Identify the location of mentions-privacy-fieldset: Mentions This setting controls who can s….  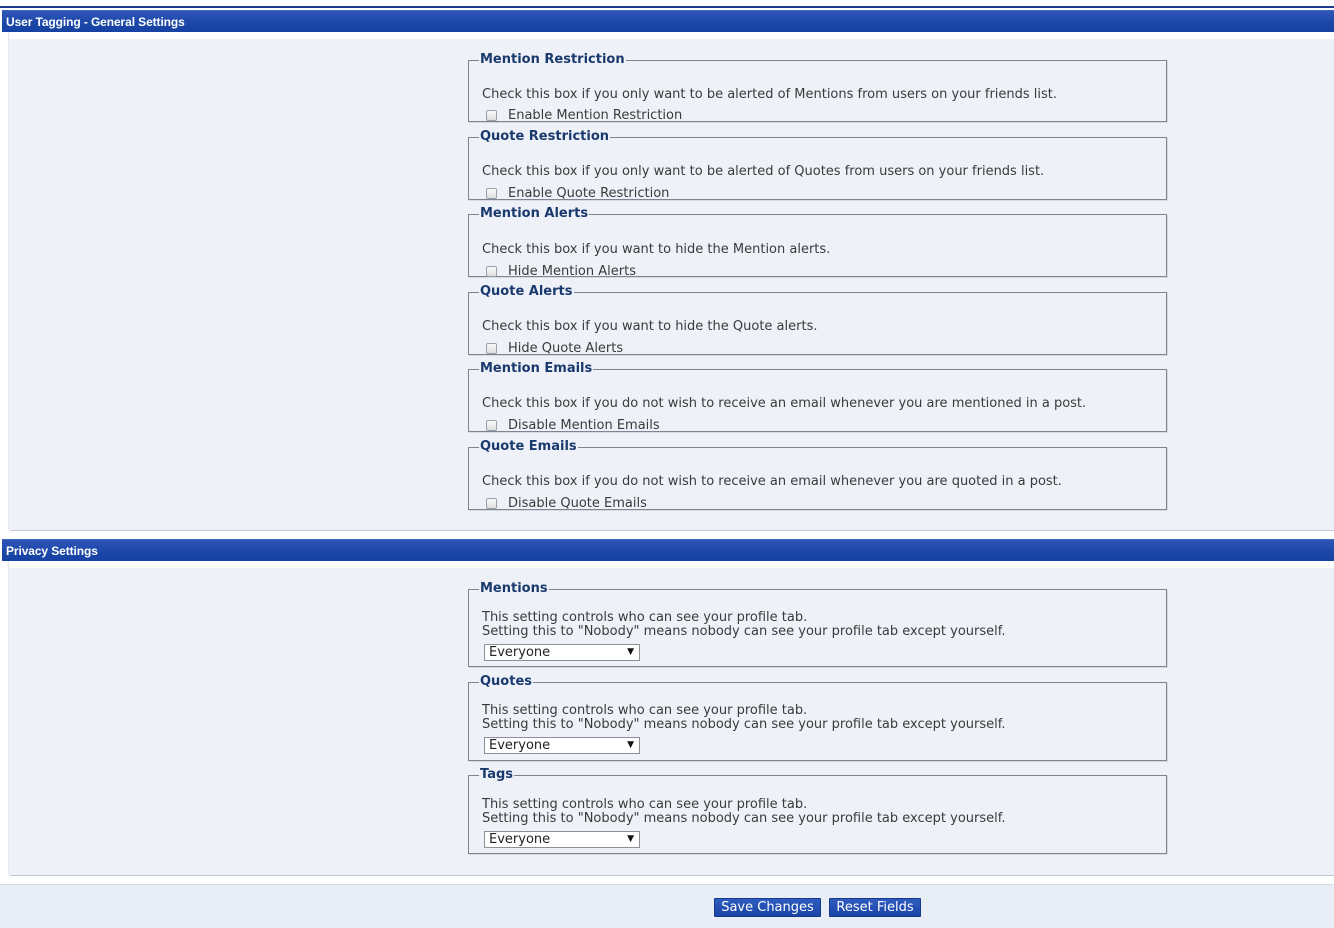
(817, 624).